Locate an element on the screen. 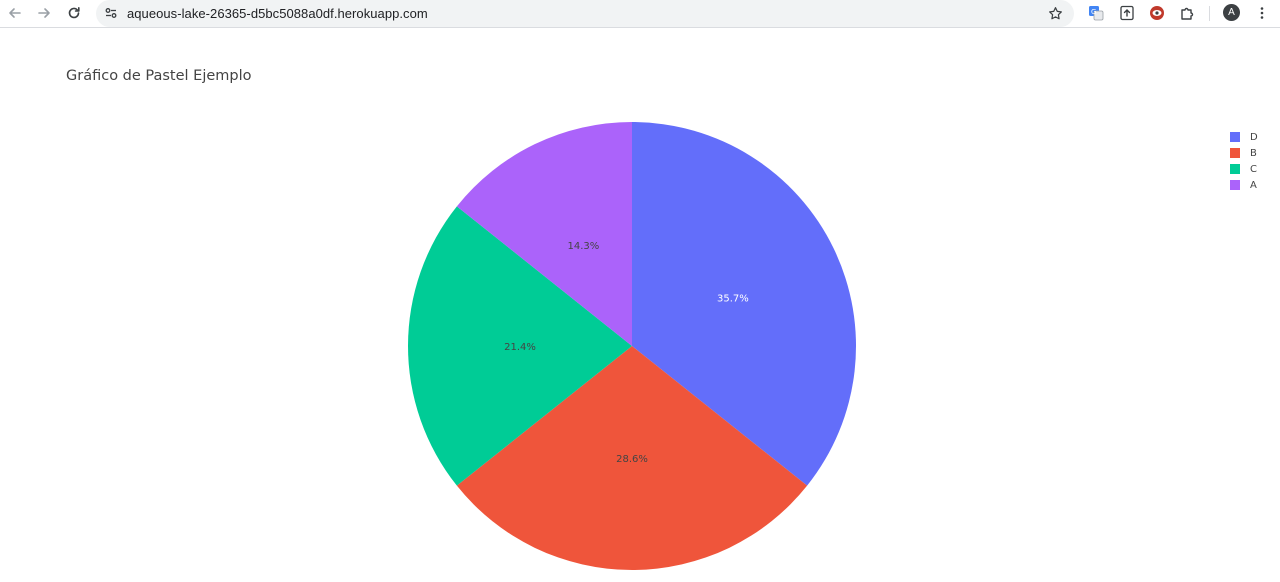 This screenshot has width=1280, height=582. slice-label-A: 14.3% is located at coordinates (584, 246).